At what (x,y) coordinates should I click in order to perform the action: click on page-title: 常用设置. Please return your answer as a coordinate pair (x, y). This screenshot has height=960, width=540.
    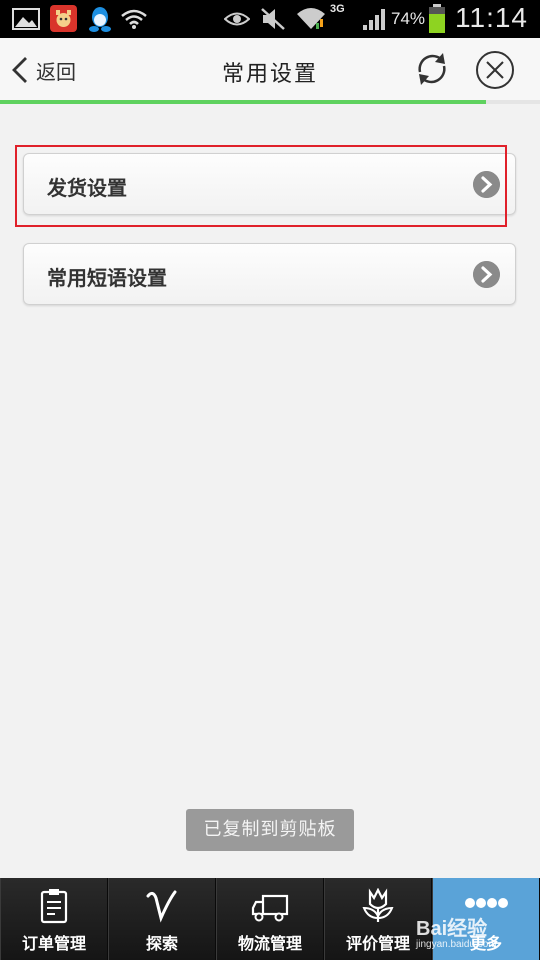
    Looking at the image, I should click on (269, 74).